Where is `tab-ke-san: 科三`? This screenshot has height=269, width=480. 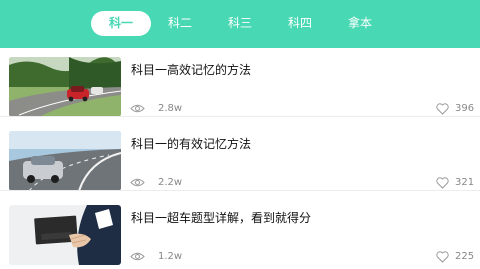 tab-ke-san: 科三 is located at coordinates (240, 23).